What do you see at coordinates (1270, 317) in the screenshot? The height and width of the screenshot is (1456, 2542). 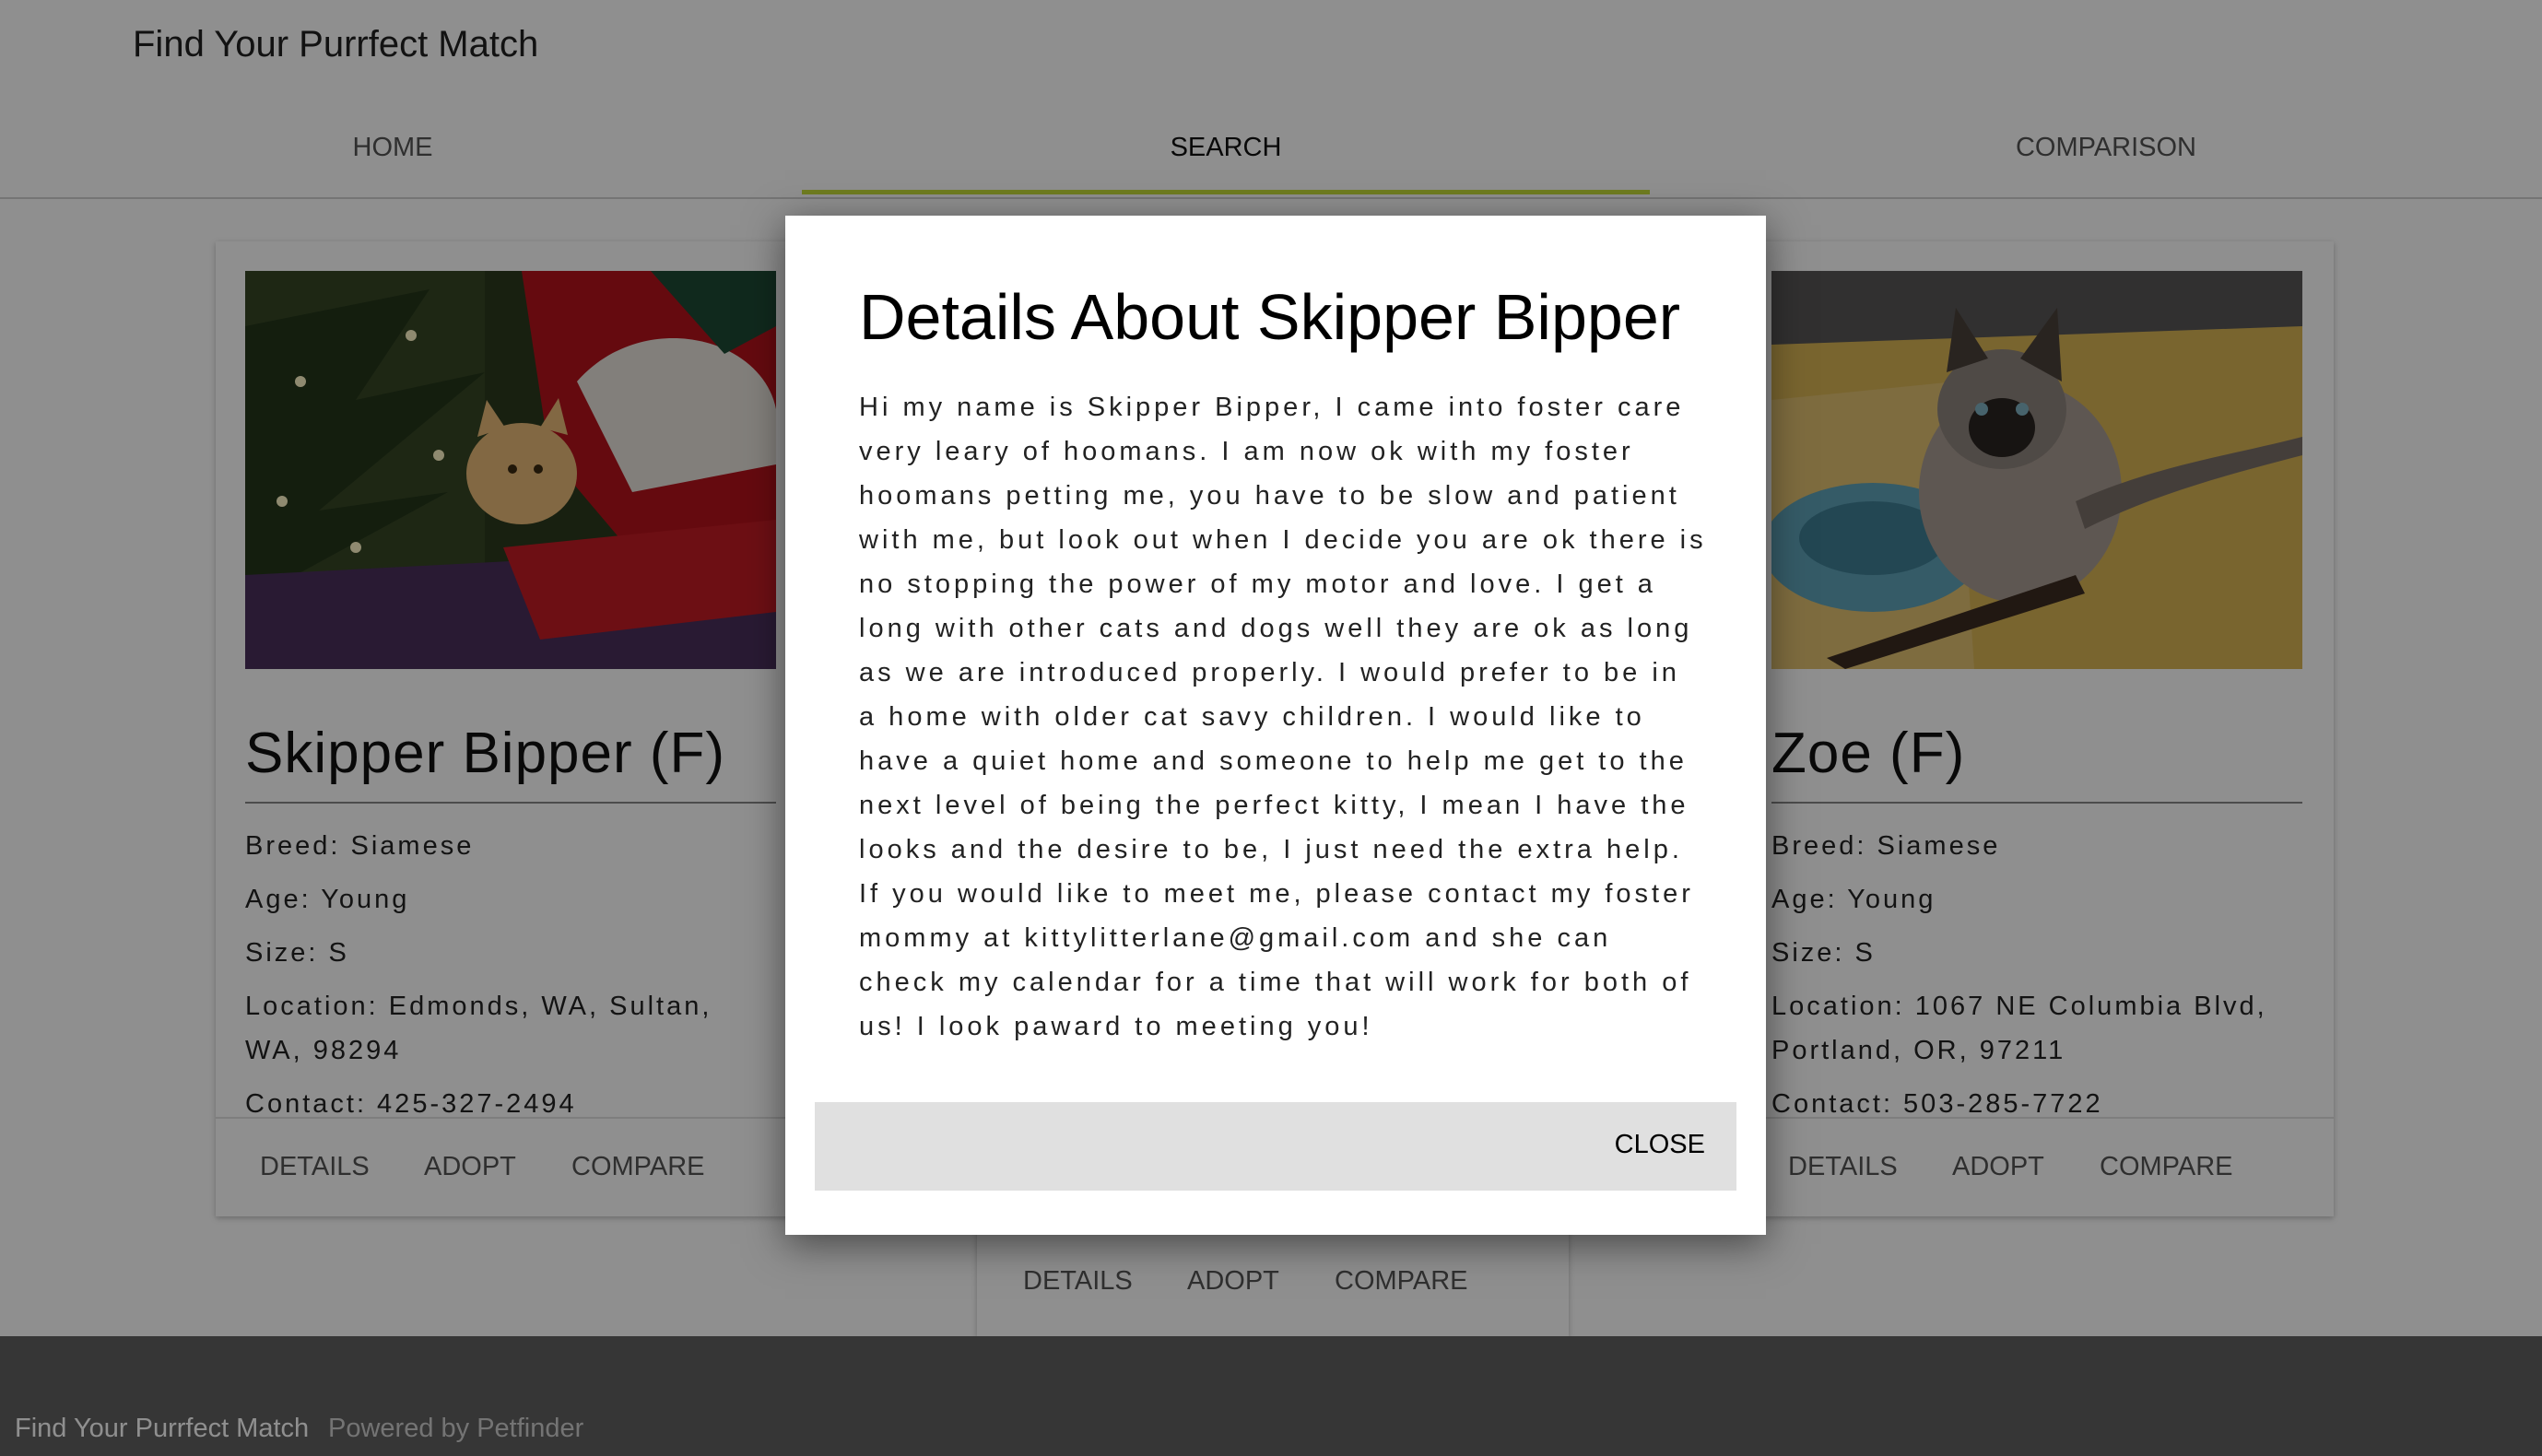 I see `modal-title: Details About Skipper Bipper` at bounding box center [1270, 317].